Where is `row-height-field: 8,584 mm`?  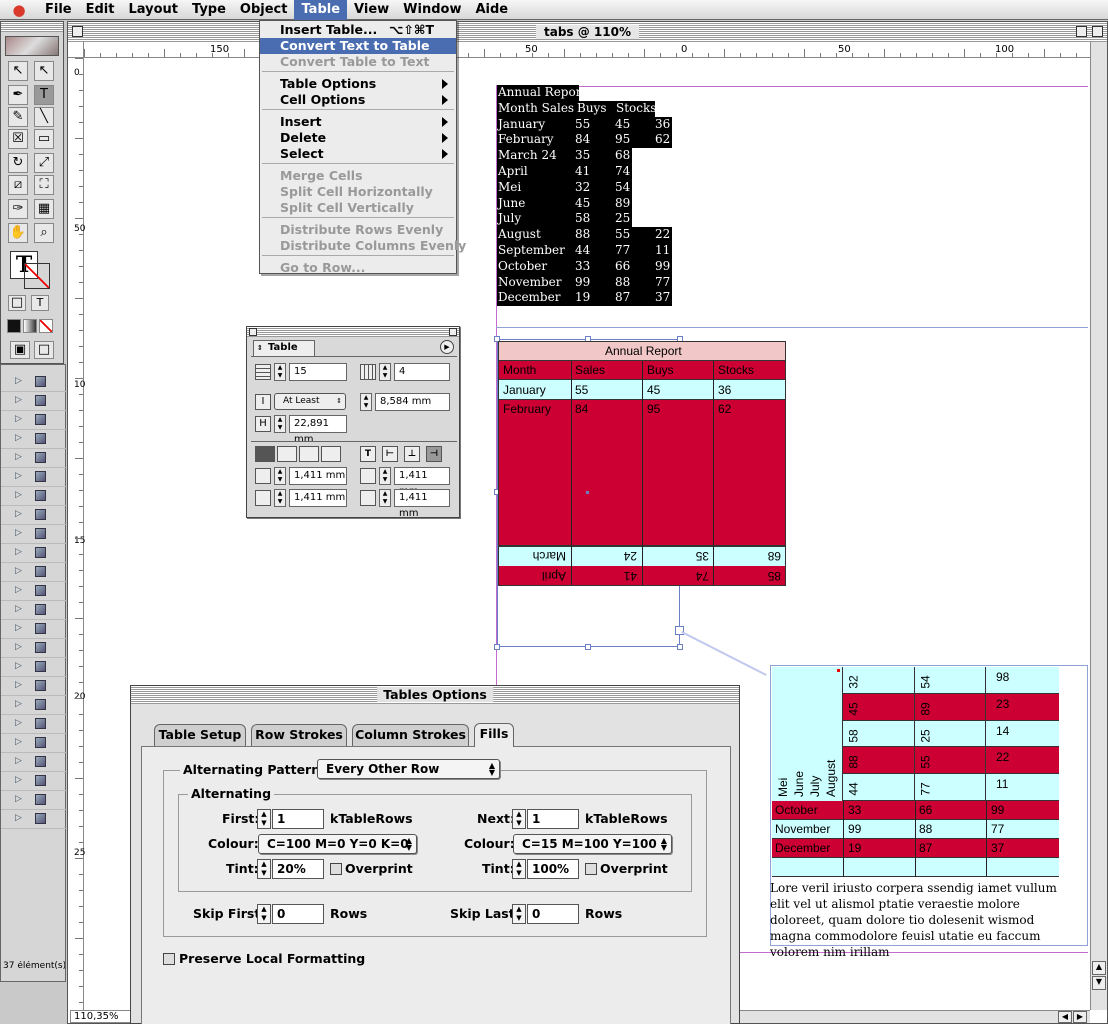 row-height-field: 8,584 mm is located at coordinates (412, 402).